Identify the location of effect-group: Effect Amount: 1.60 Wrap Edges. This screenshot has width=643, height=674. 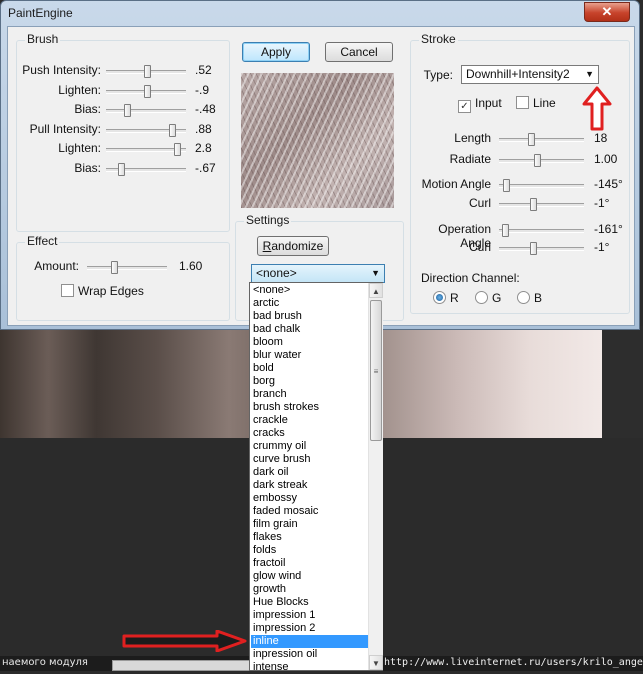
(123, 277).